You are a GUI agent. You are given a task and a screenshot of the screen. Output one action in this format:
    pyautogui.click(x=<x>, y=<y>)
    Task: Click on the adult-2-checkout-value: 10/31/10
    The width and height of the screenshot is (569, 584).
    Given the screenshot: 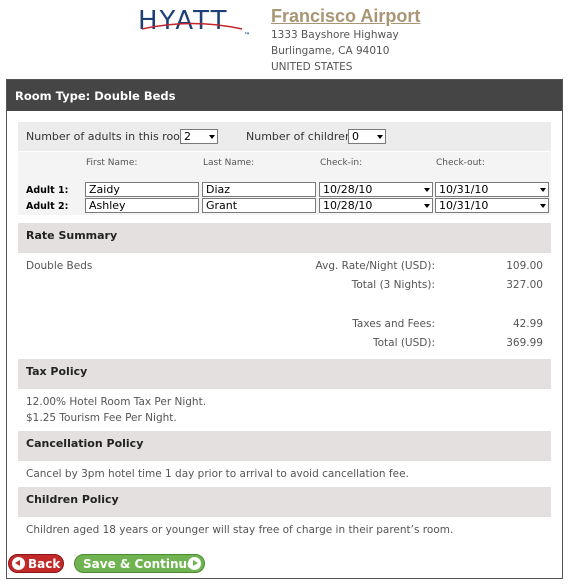 What is the action you would take?
    pyautogui.click(x=464, y=205)
    